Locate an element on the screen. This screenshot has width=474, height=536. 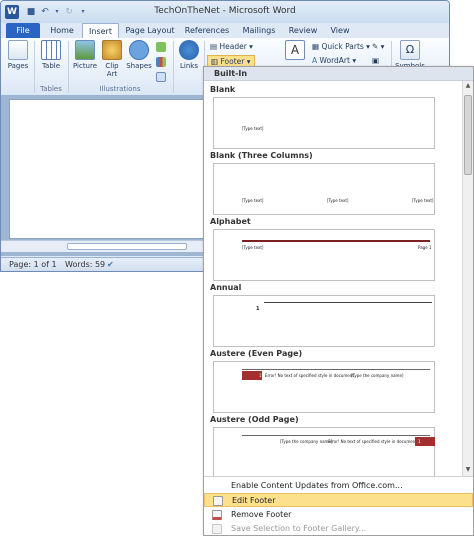
document-page is located at coordinates (109, 169).